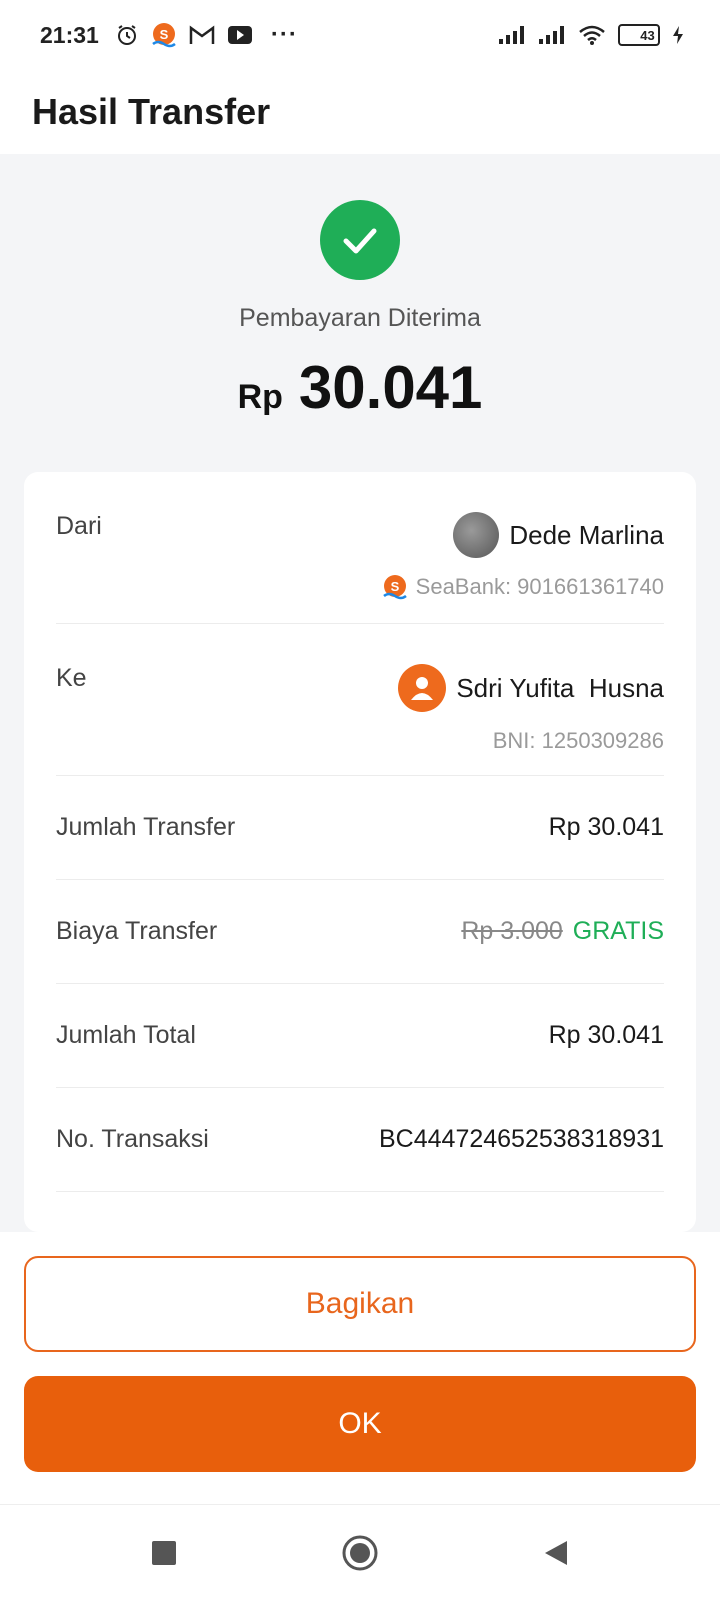 This screenshot has width=720, height=1600. What do you see at coordinates (69, 34) in the screenshot?
I see `status-time: 21:31` at bounding box center [69, 34].